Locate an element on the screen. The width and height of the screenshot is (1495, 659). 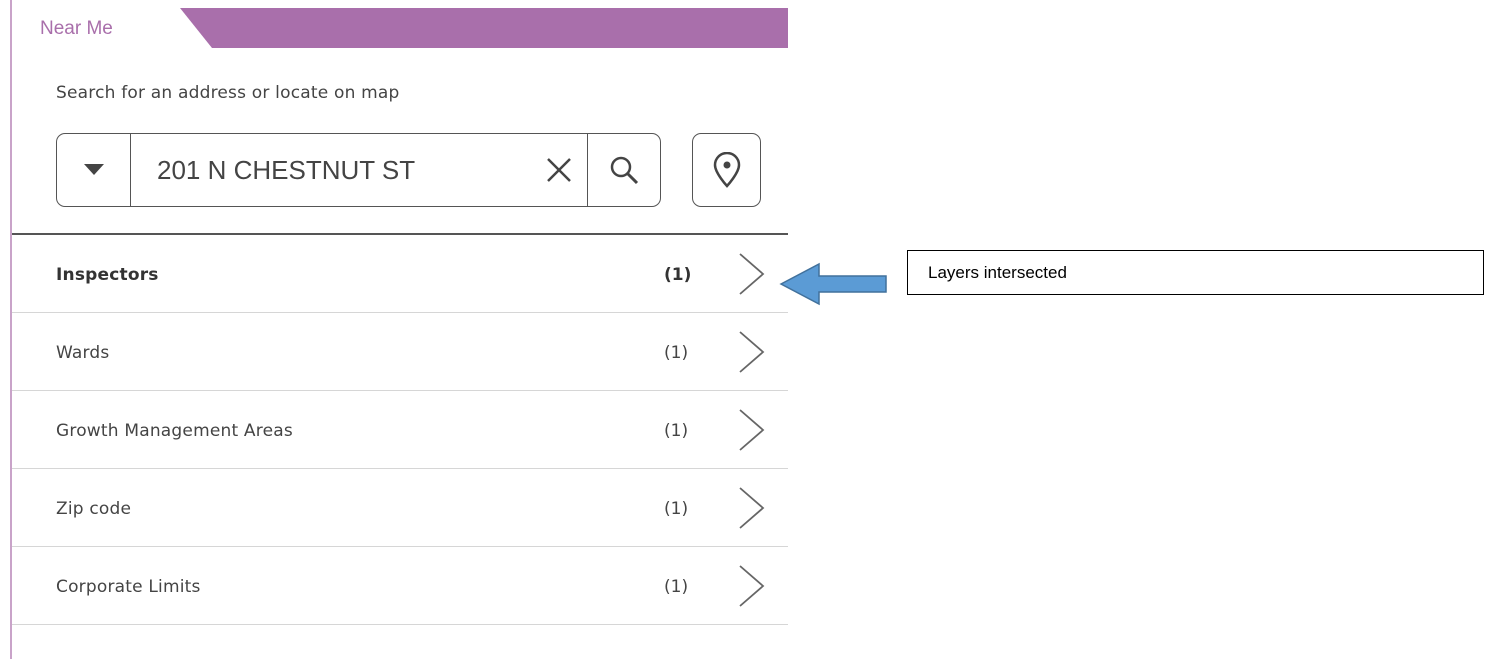
list-item-label: Growth Management Areas is located at coordinates (174, 431).